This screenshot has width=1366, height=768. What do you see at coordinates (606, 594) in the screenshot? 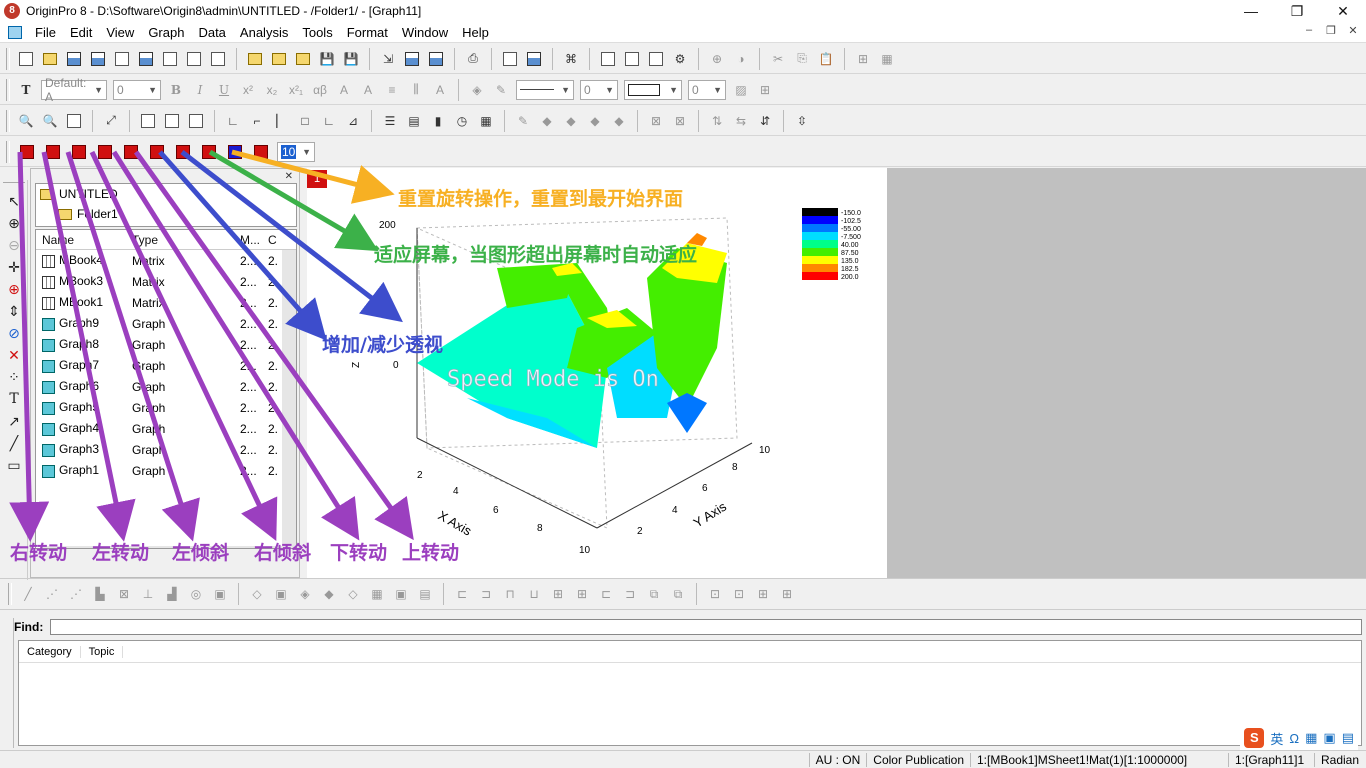
I see `same-width-icon: ⊏` at bounding box center [606, 594].